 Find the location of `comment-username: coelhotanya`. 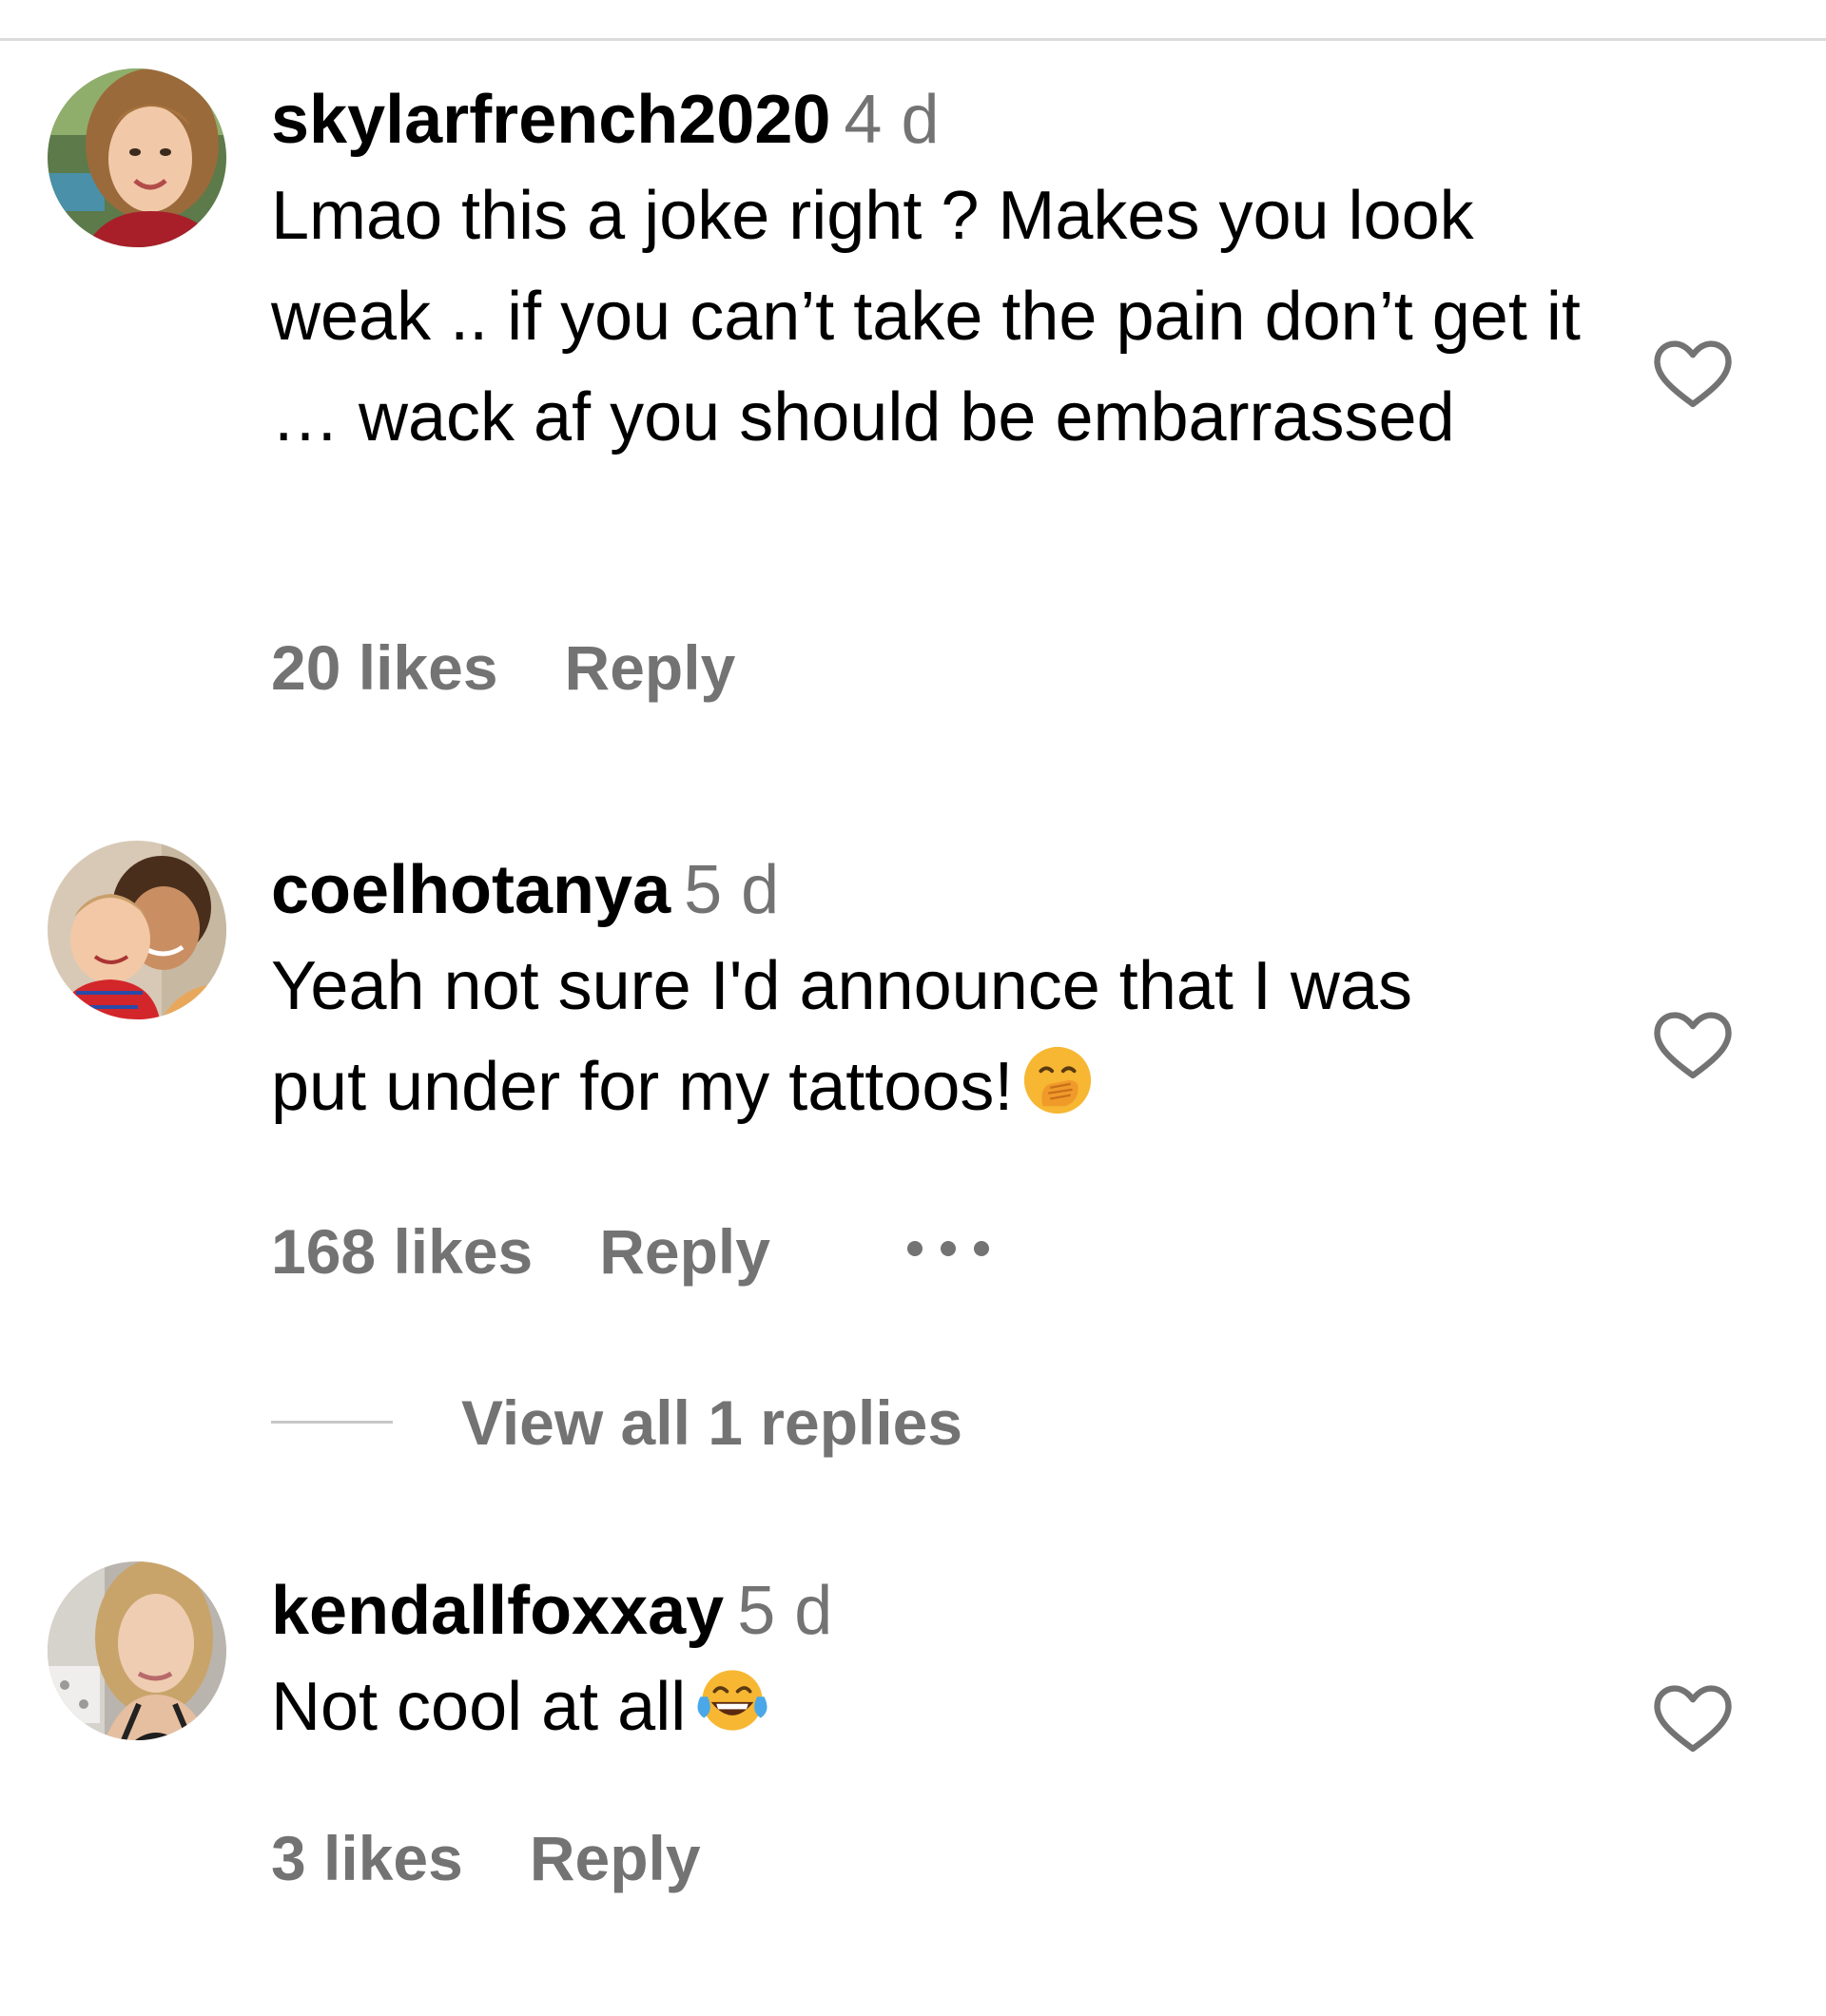

comment-username: coelhotanya is located at coordinates (471, 890).